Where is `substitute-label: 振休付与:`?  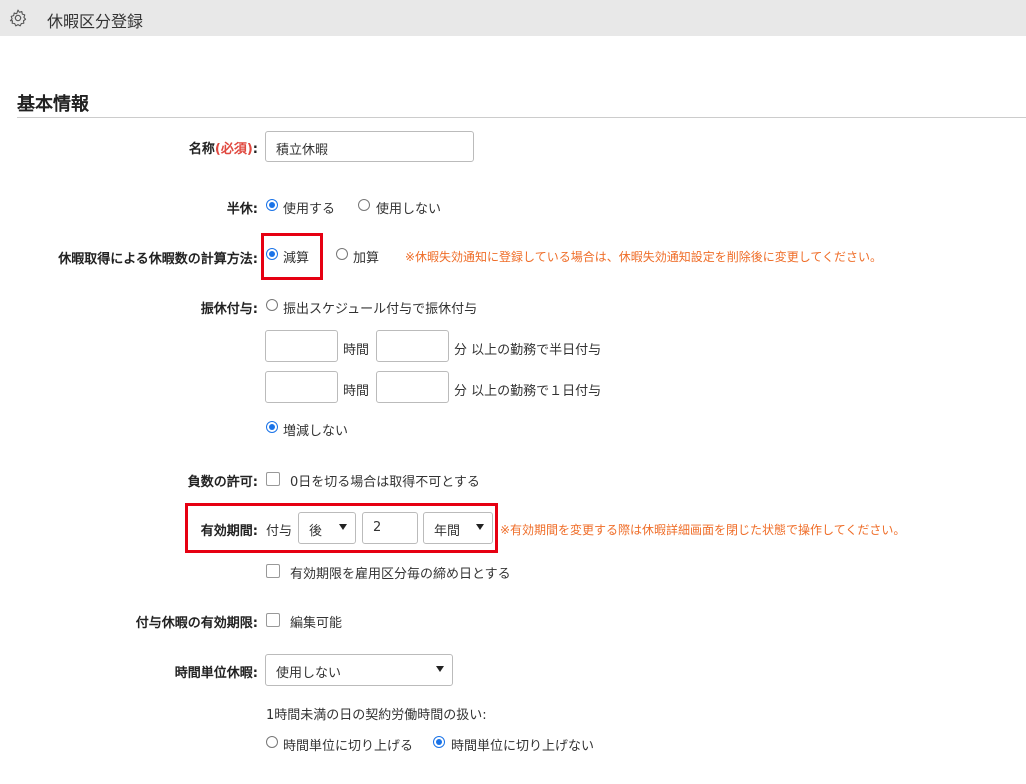
substitute-label: 振休付与: is located at coordinates (229, 309).